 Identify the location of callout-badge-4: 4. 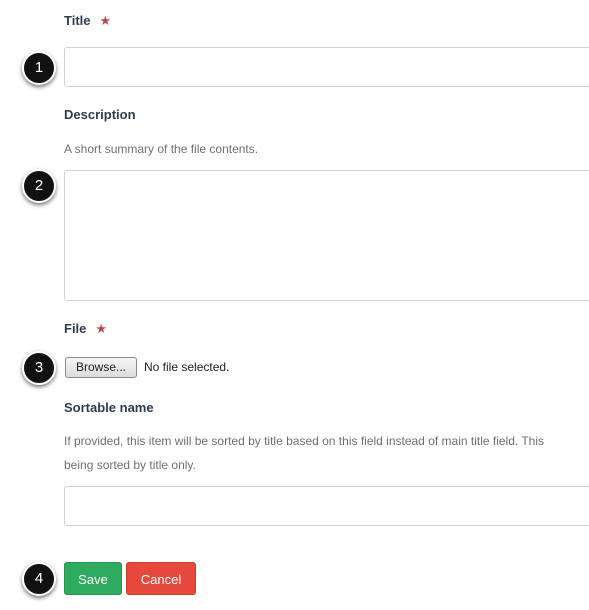
(39, 579).